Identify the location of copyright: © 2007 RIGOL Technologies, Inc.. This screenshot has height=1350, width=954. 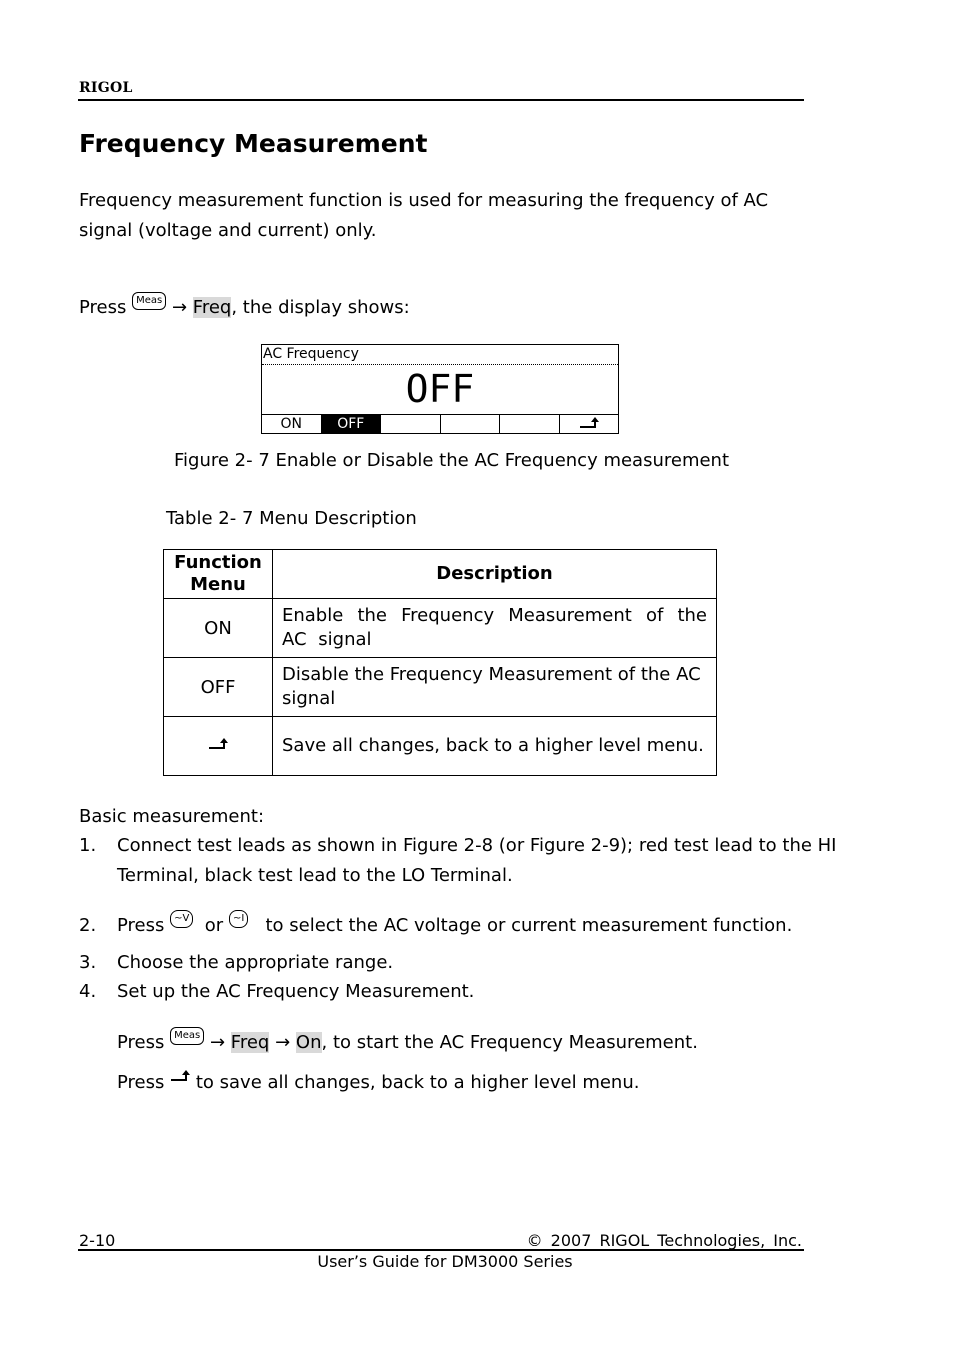
(664, 1240).